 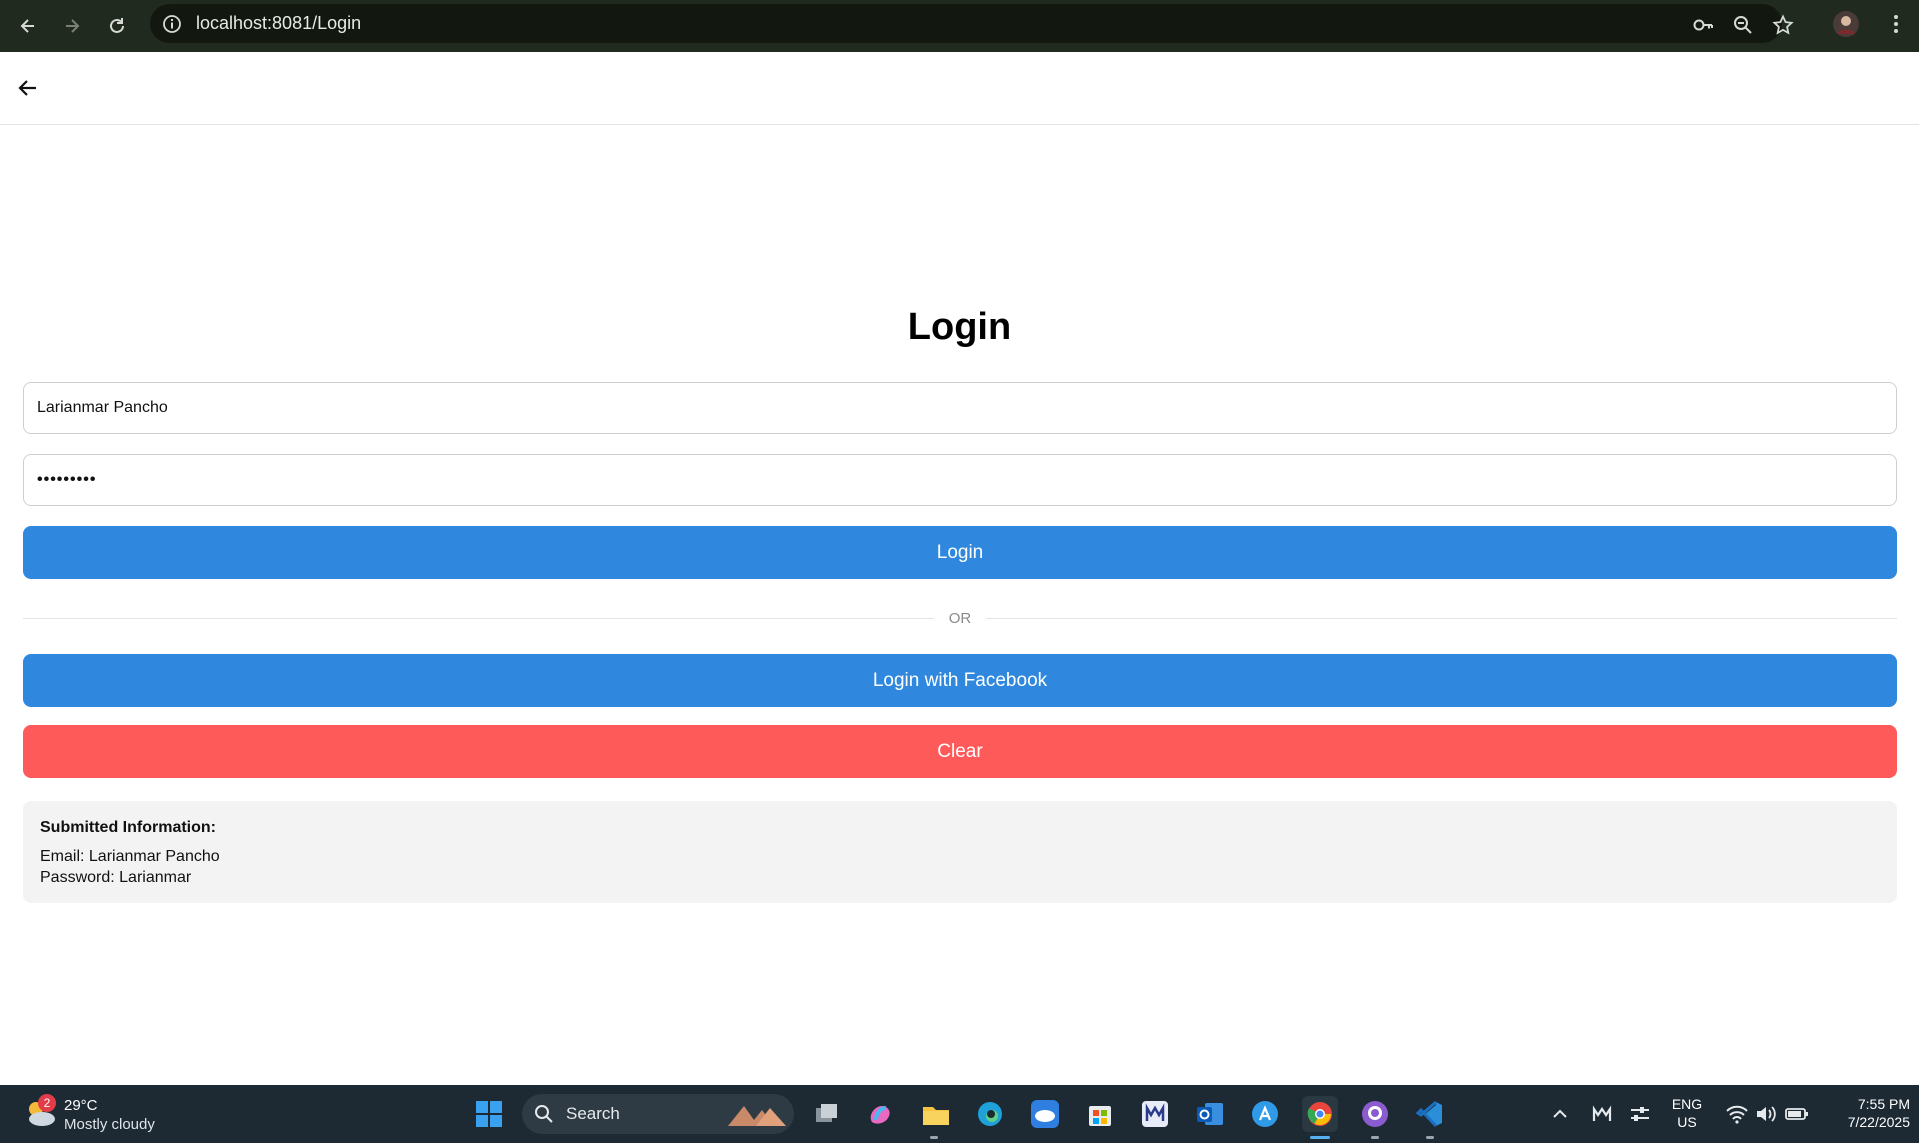 I want to click on submitted-info-header: Submitted Information:, so click(x=128, y=827).